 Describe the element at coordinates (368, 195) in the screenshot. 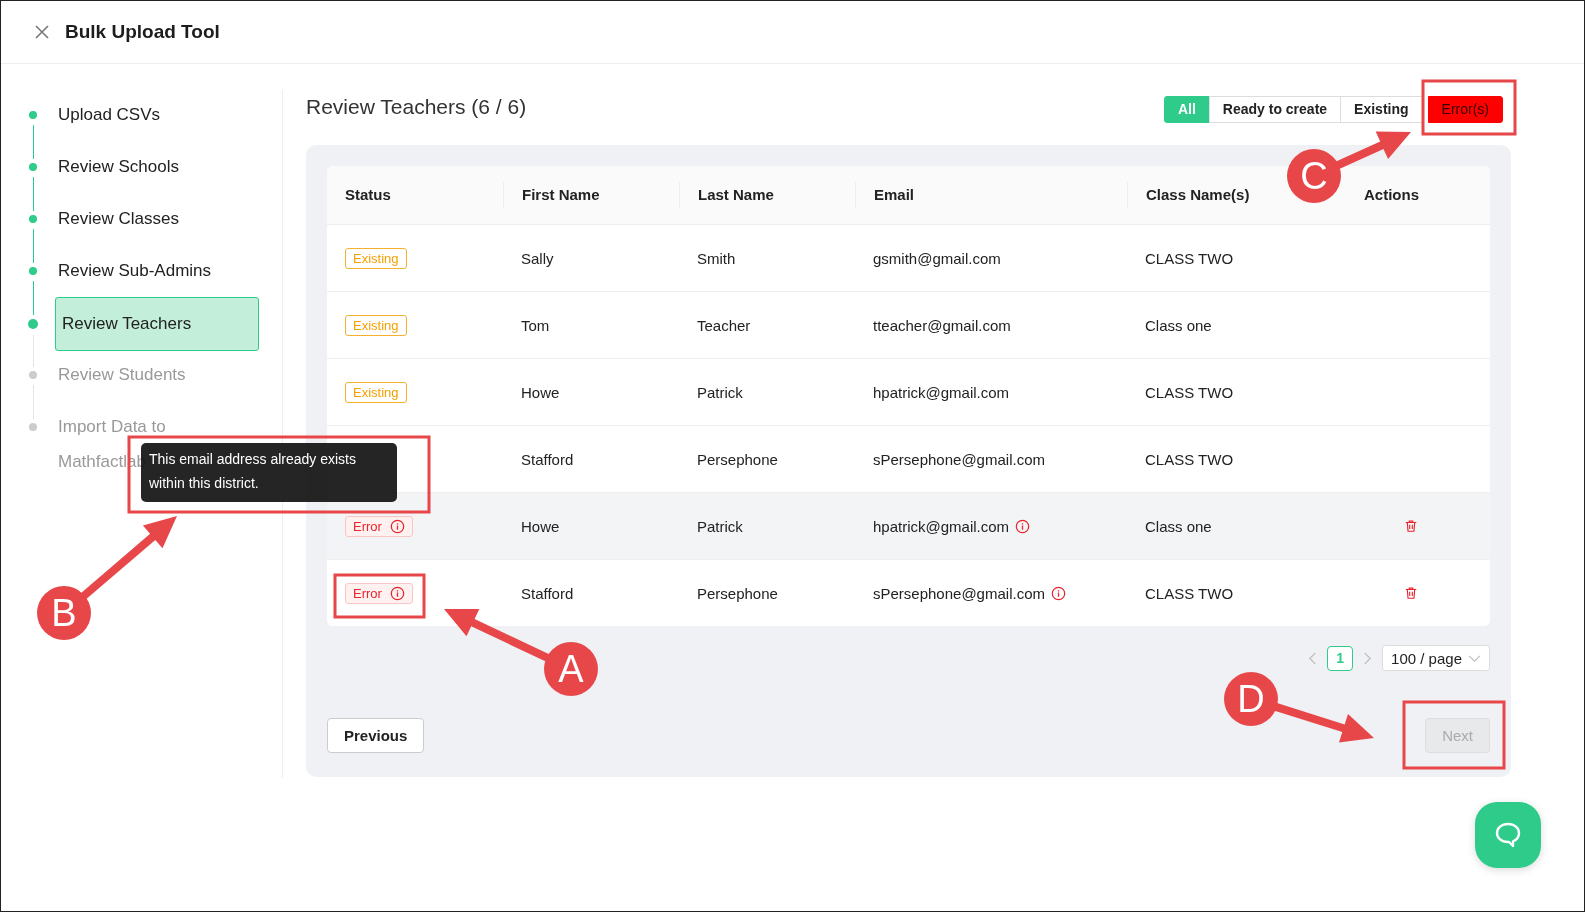

I see `column-header: Status` at that location.